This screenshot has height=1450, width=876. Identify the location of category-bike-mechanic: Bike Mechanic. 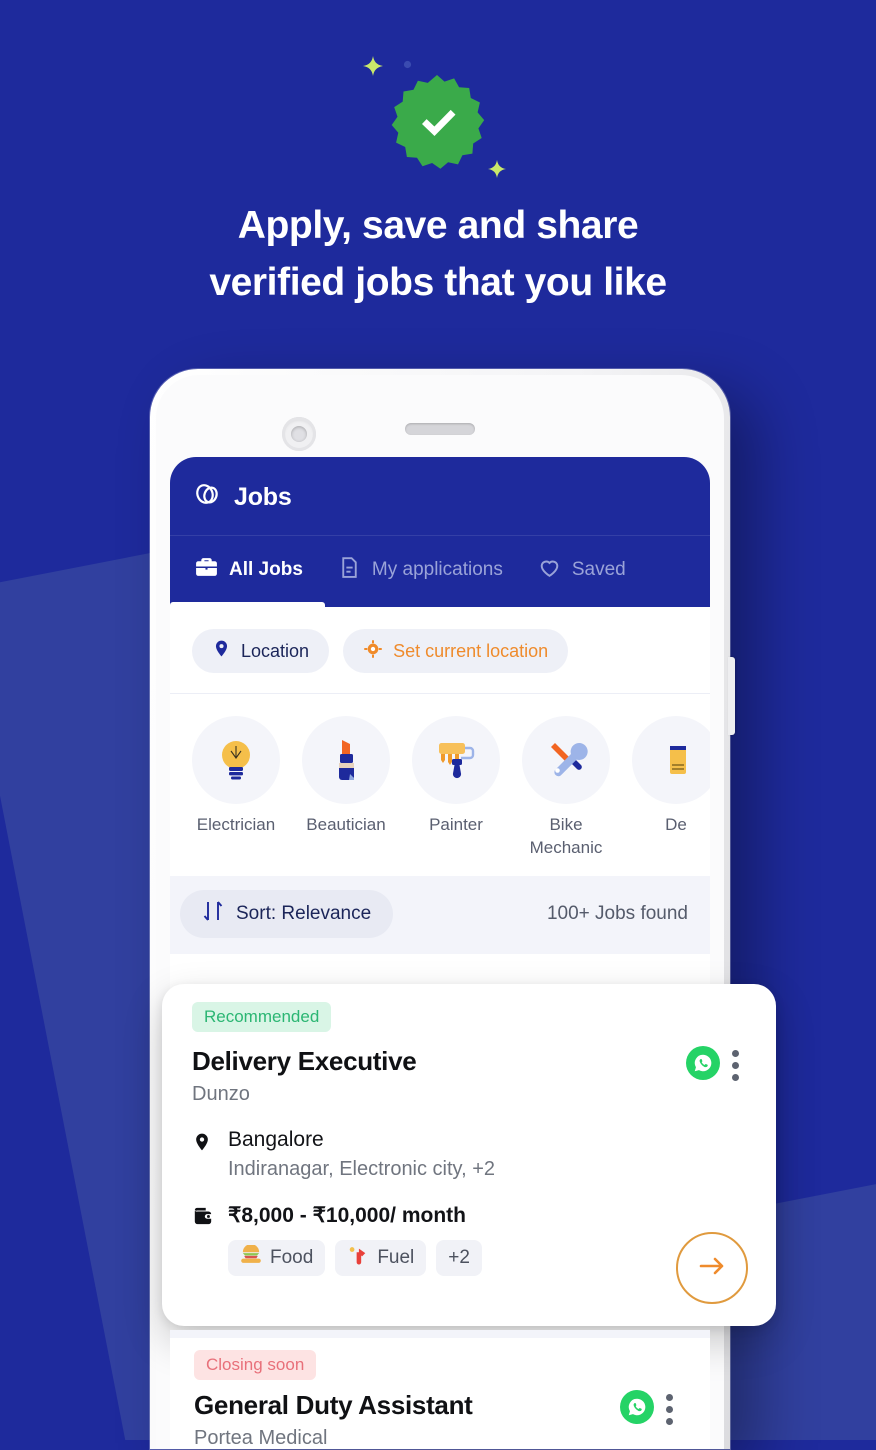
(566, 788).